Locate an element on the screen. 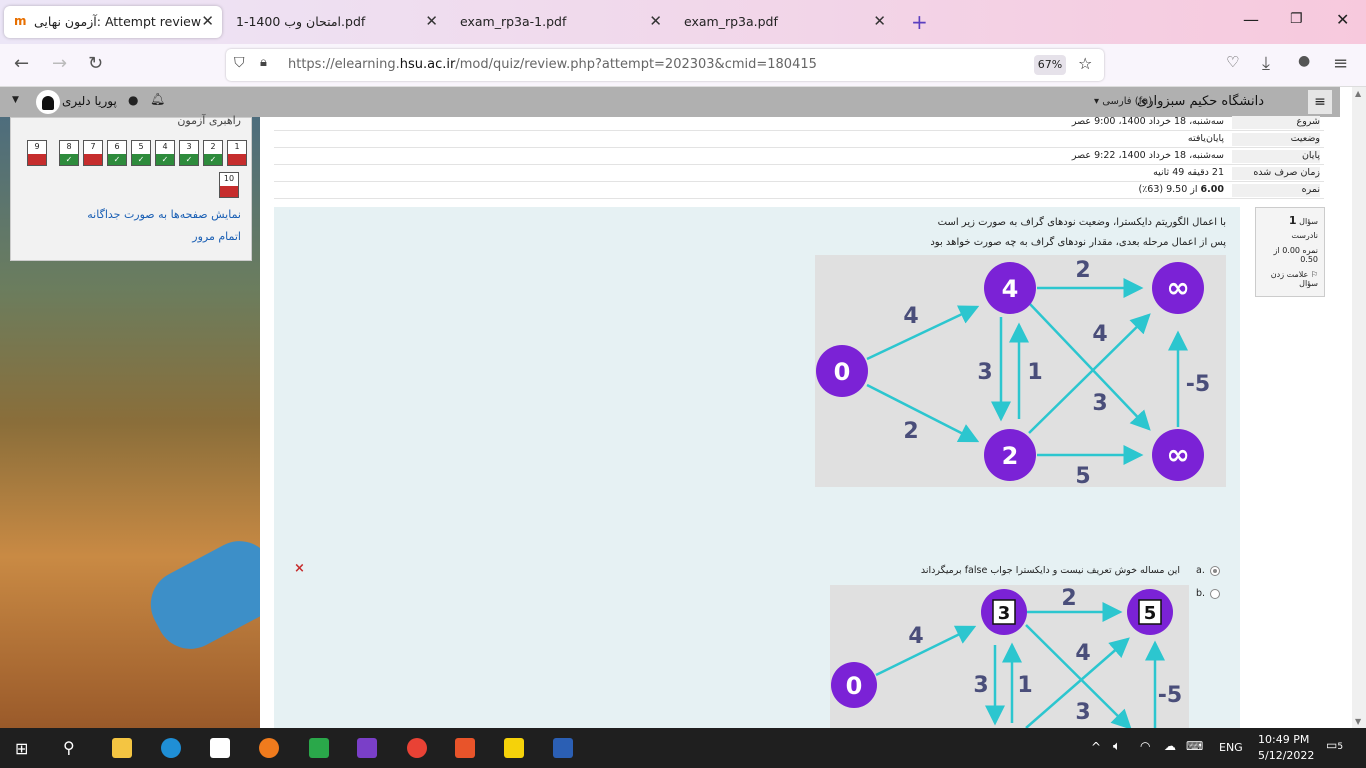 Image resolution: width=1366 pixels, height=768 pixels. search-icon: ⚲ is located at coordinates (69, 747).